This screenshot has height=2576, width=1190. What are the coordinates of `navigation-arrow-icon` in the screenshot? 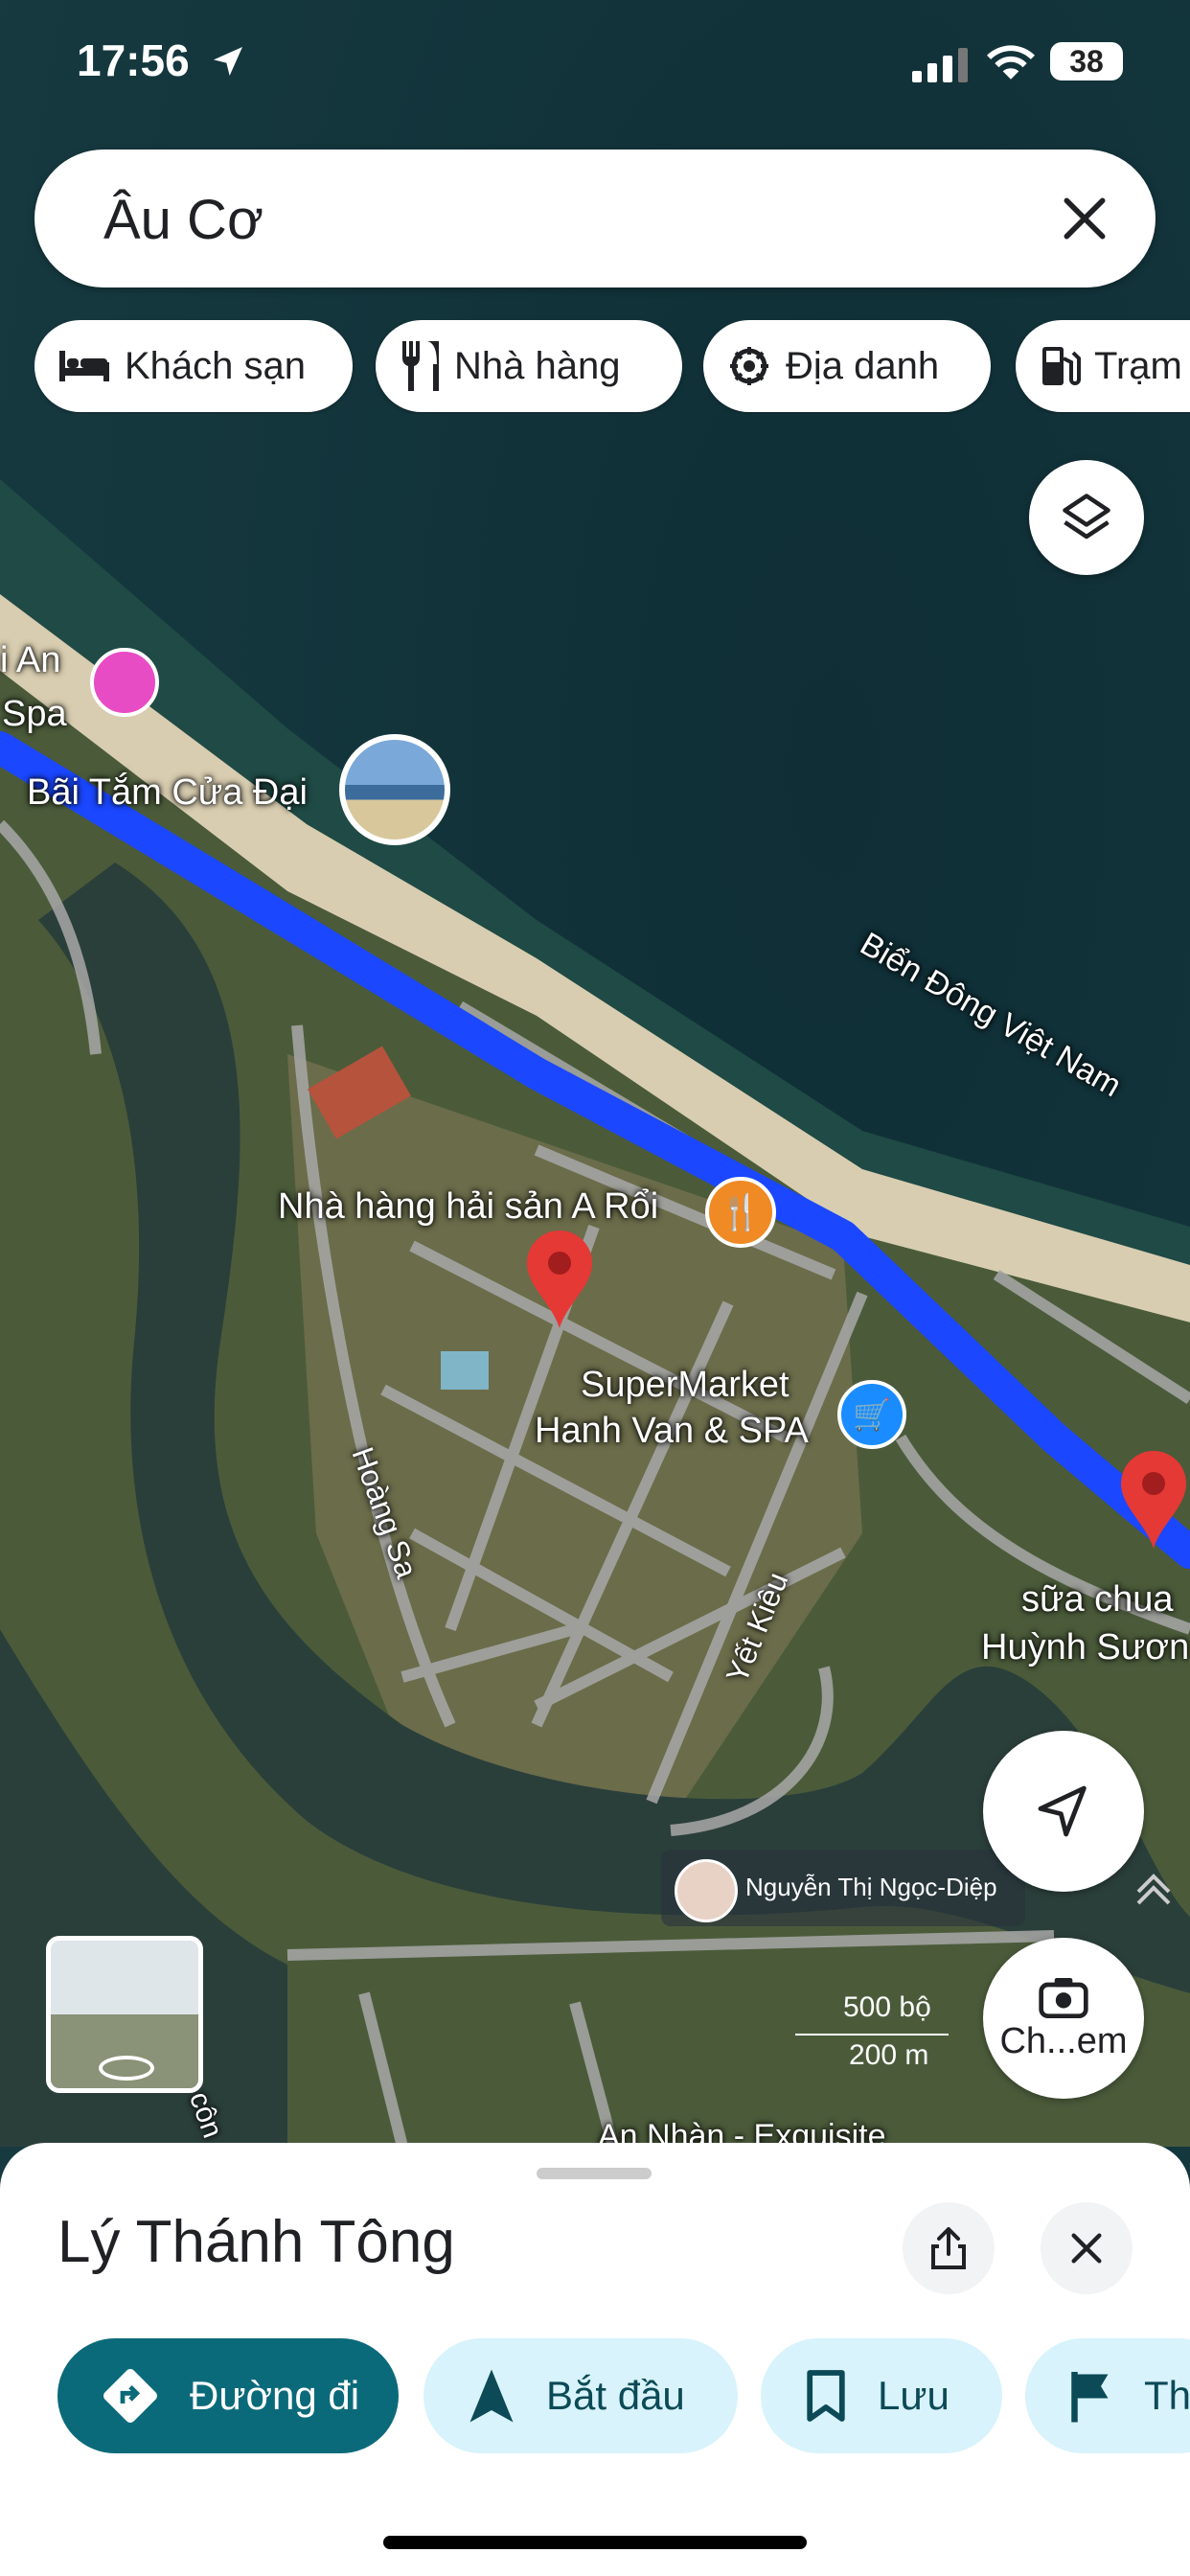 It's located at (492, 2396).